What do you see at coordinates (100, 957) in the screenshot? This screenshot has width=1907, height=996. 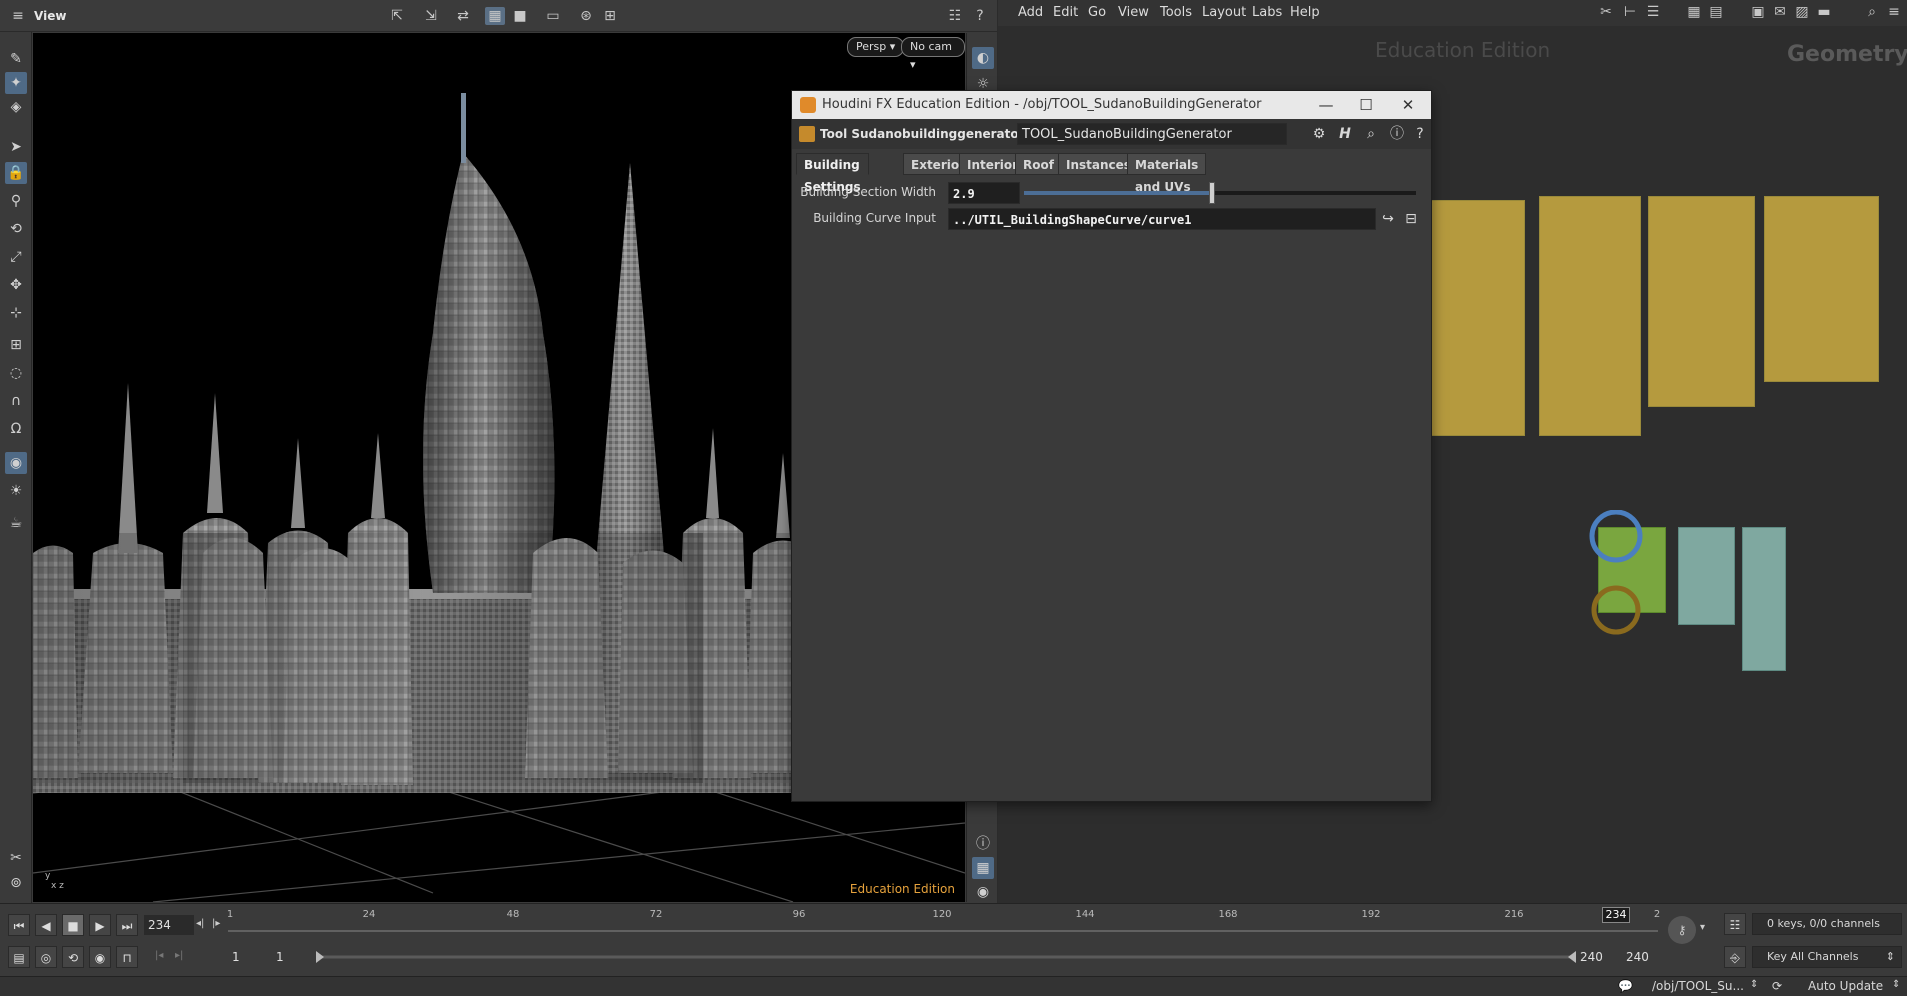 I see `sim-icon: ◉` at bounding box center [100, 957].